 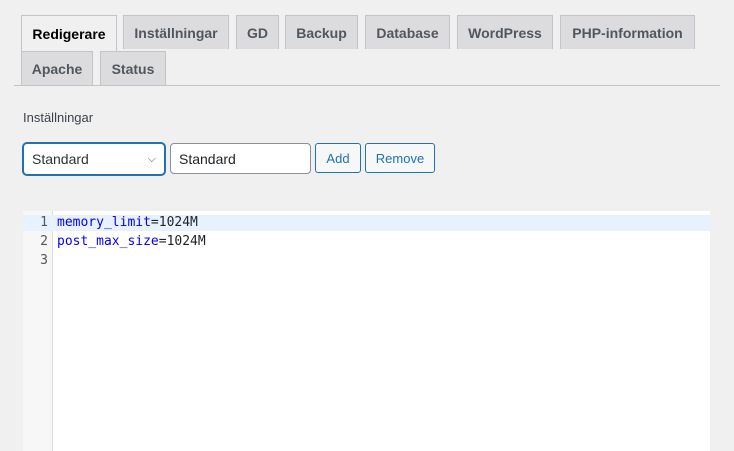 What do you see at coordinates (400, 158) in the screenshot?
I see `remove-button: Remove` at bounding box center [400, 158].